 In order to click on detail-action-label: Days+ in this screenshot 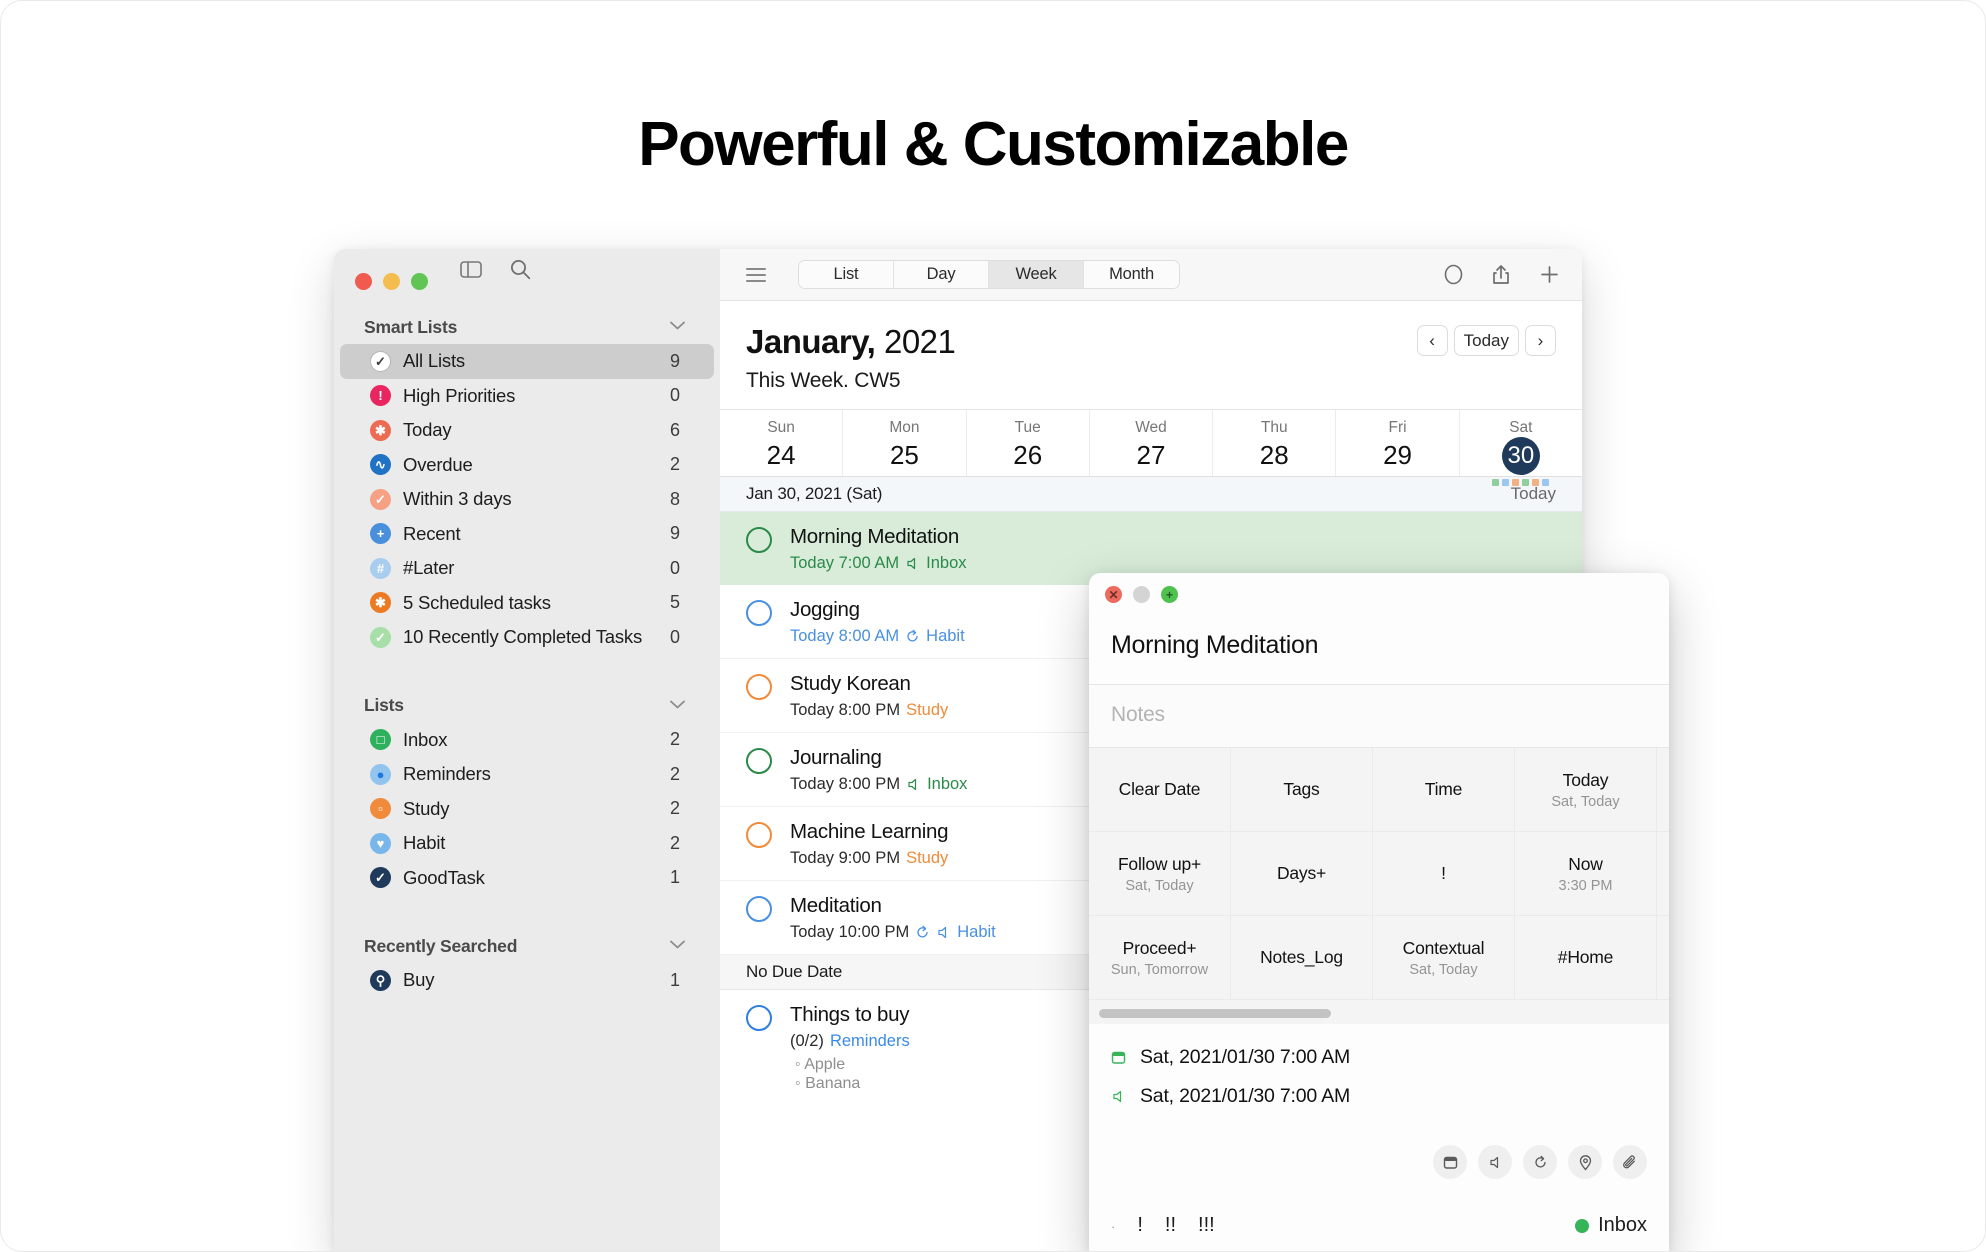, I will do `click(1301, 873)`.